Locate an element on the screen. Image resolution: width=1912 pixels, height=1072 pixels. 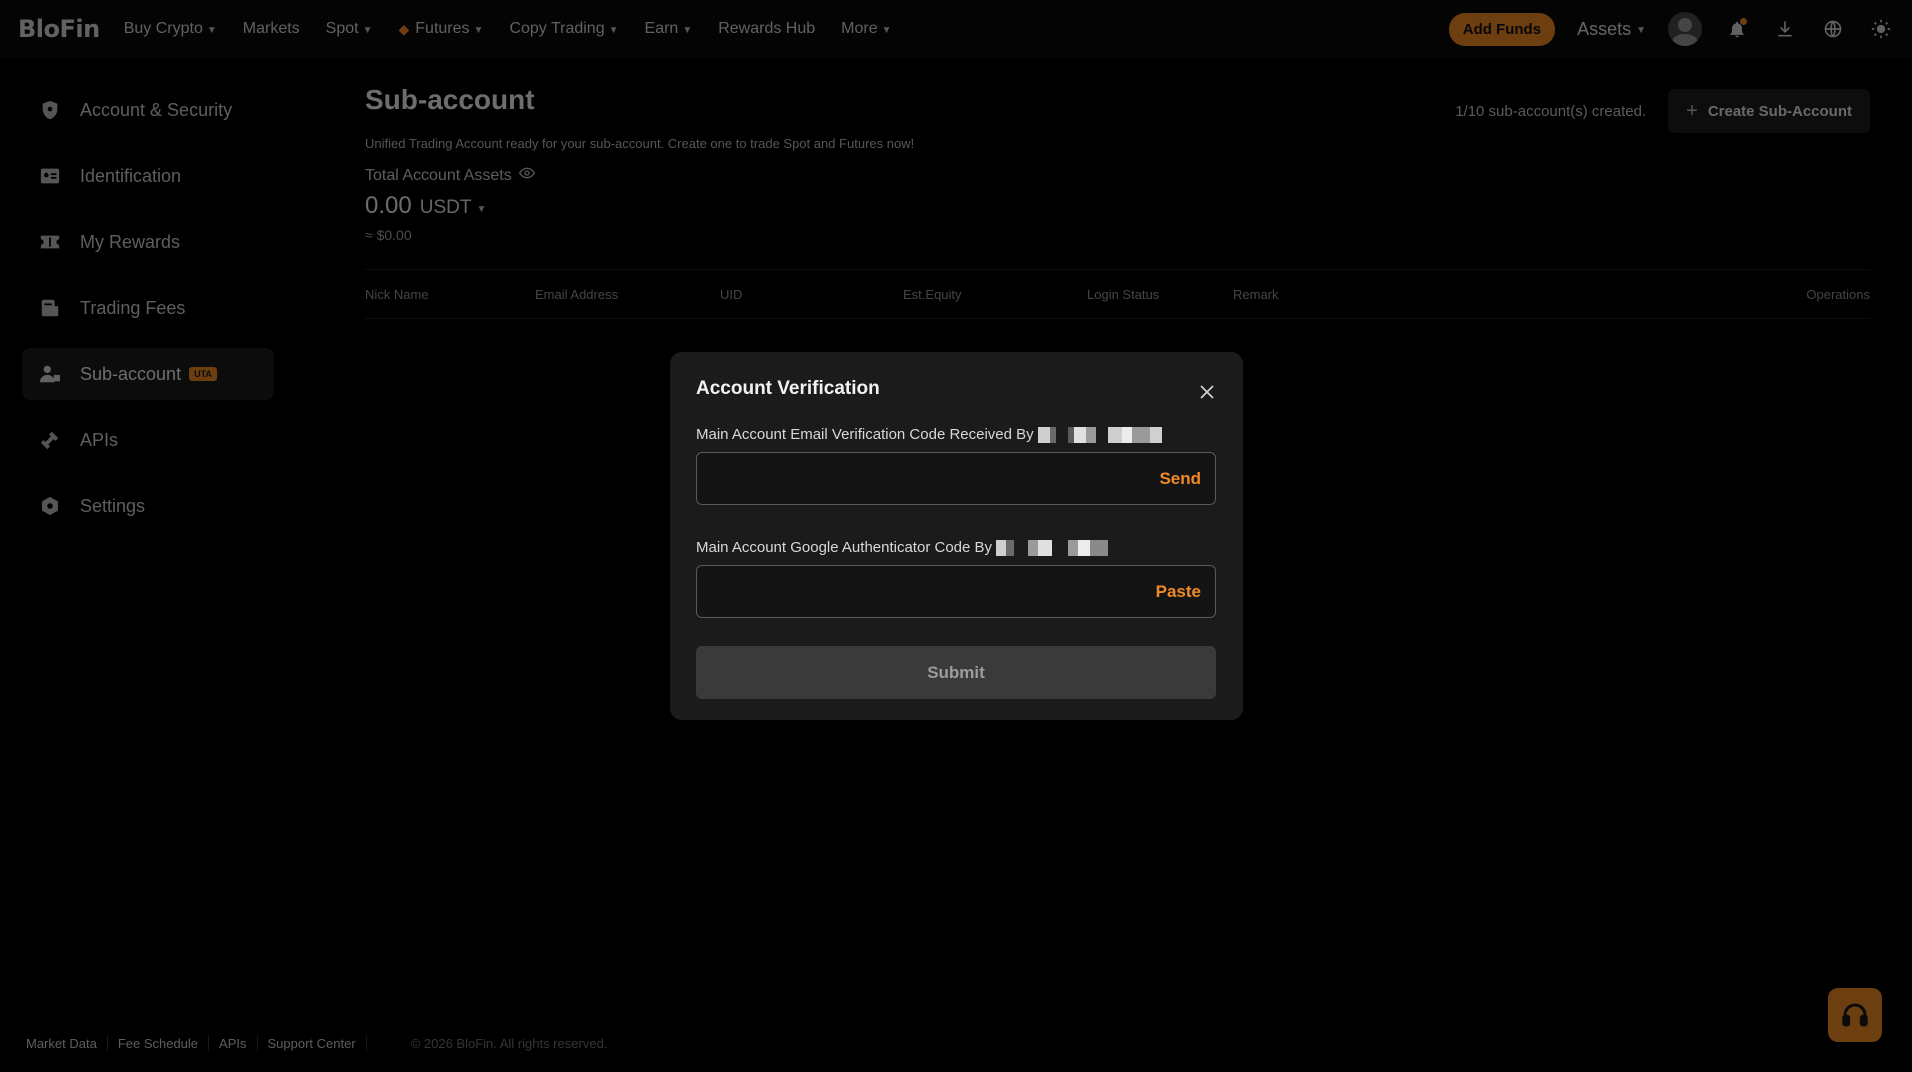
submit-button: Submit is located at coordinates (956, 672).